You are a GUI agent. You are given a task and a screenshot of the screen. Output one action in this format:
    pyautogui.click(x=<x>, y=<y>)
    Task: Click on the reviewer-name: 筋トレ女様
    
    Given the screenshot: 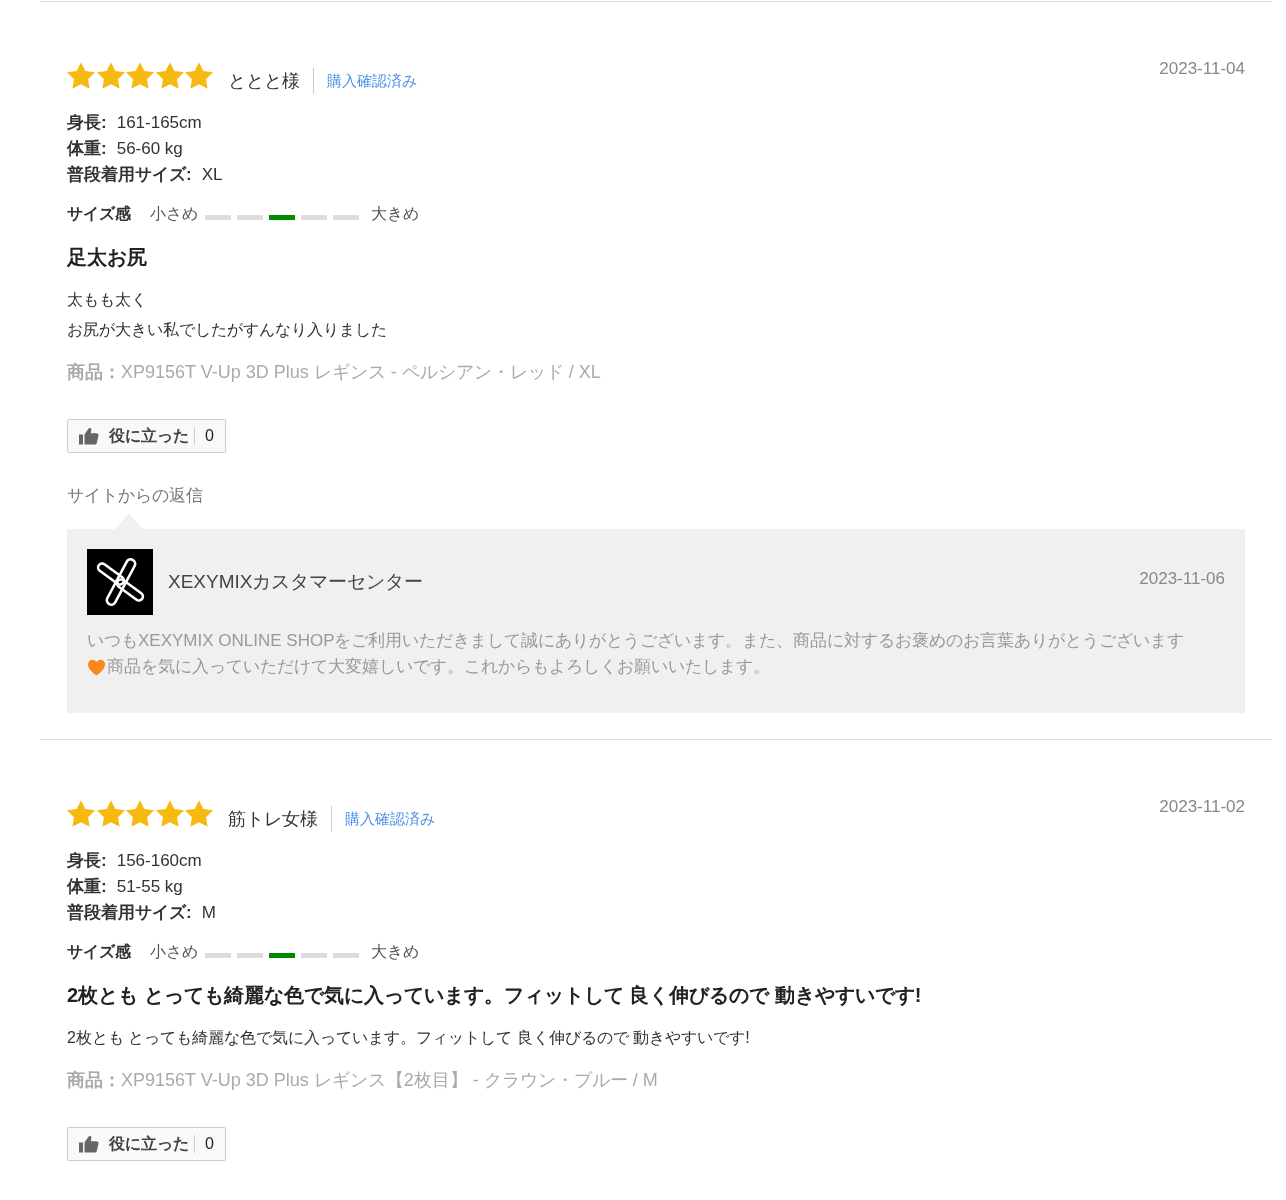 What is the action you would take?
    pyautogui.click(x=273, y=819)
    